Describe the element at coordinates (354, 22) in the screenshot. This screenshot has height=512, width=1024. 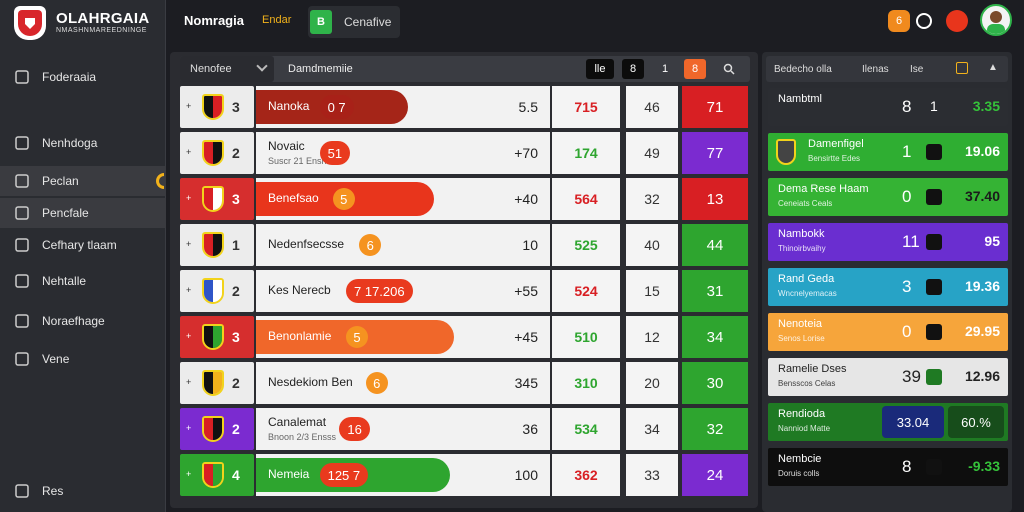
I see `competition-chip: B Cenafive` at that location.